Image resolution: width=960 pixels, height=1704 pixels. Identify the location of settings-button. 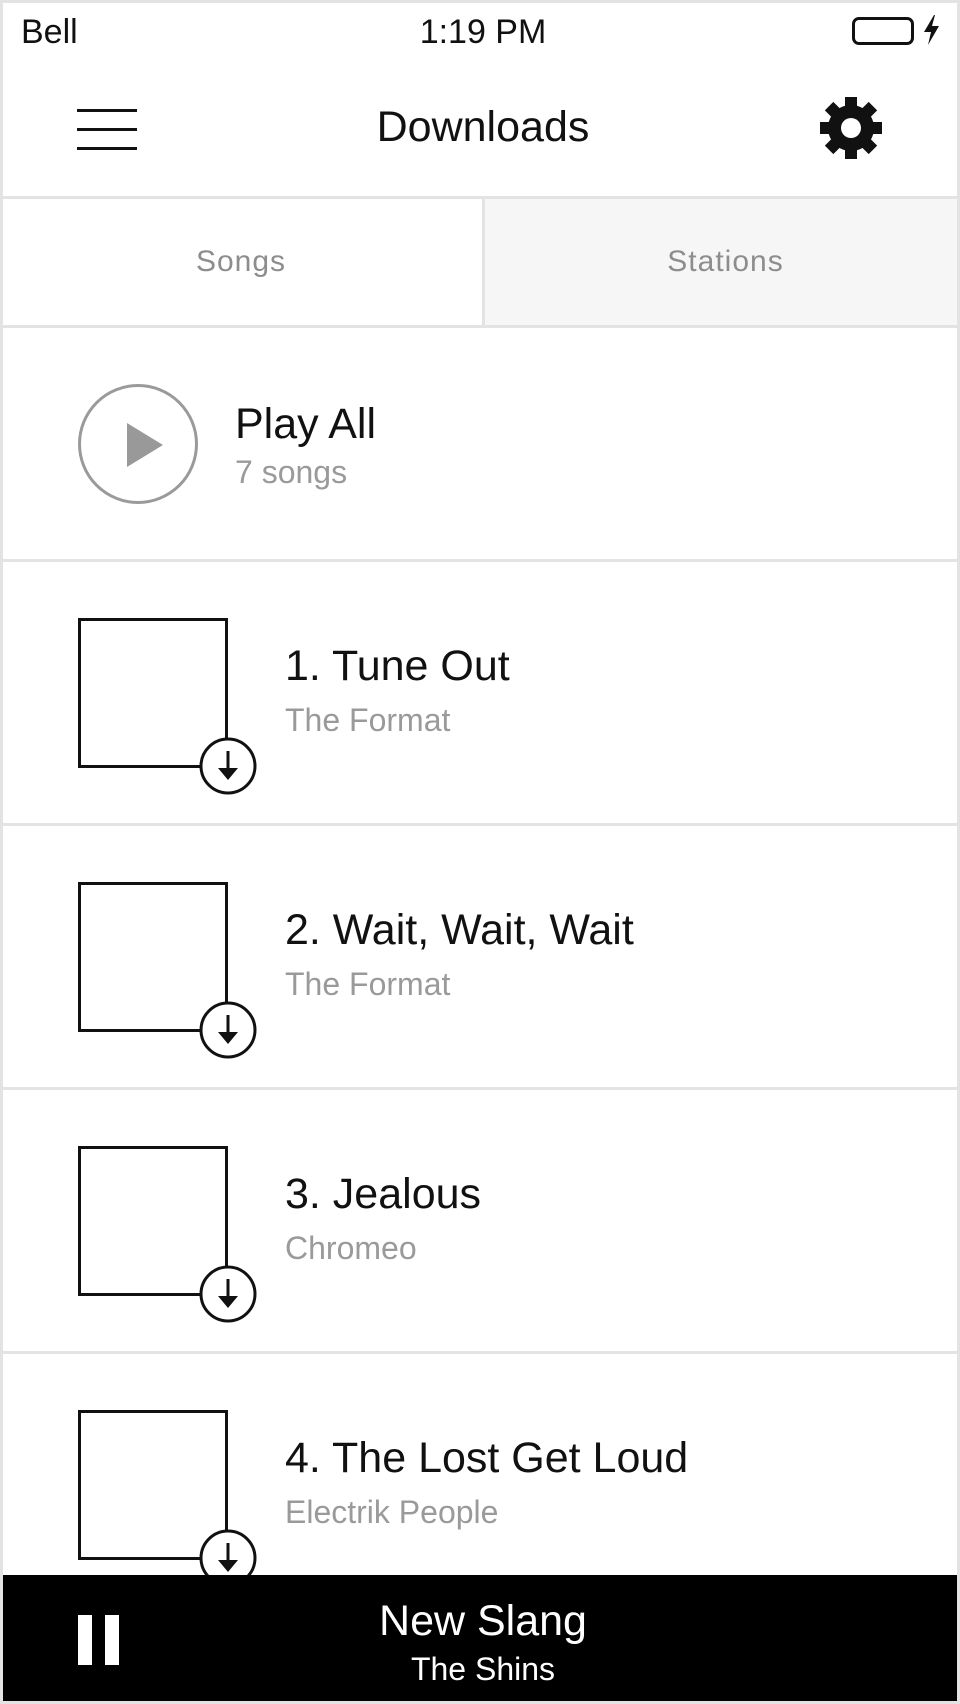
(851, 128).